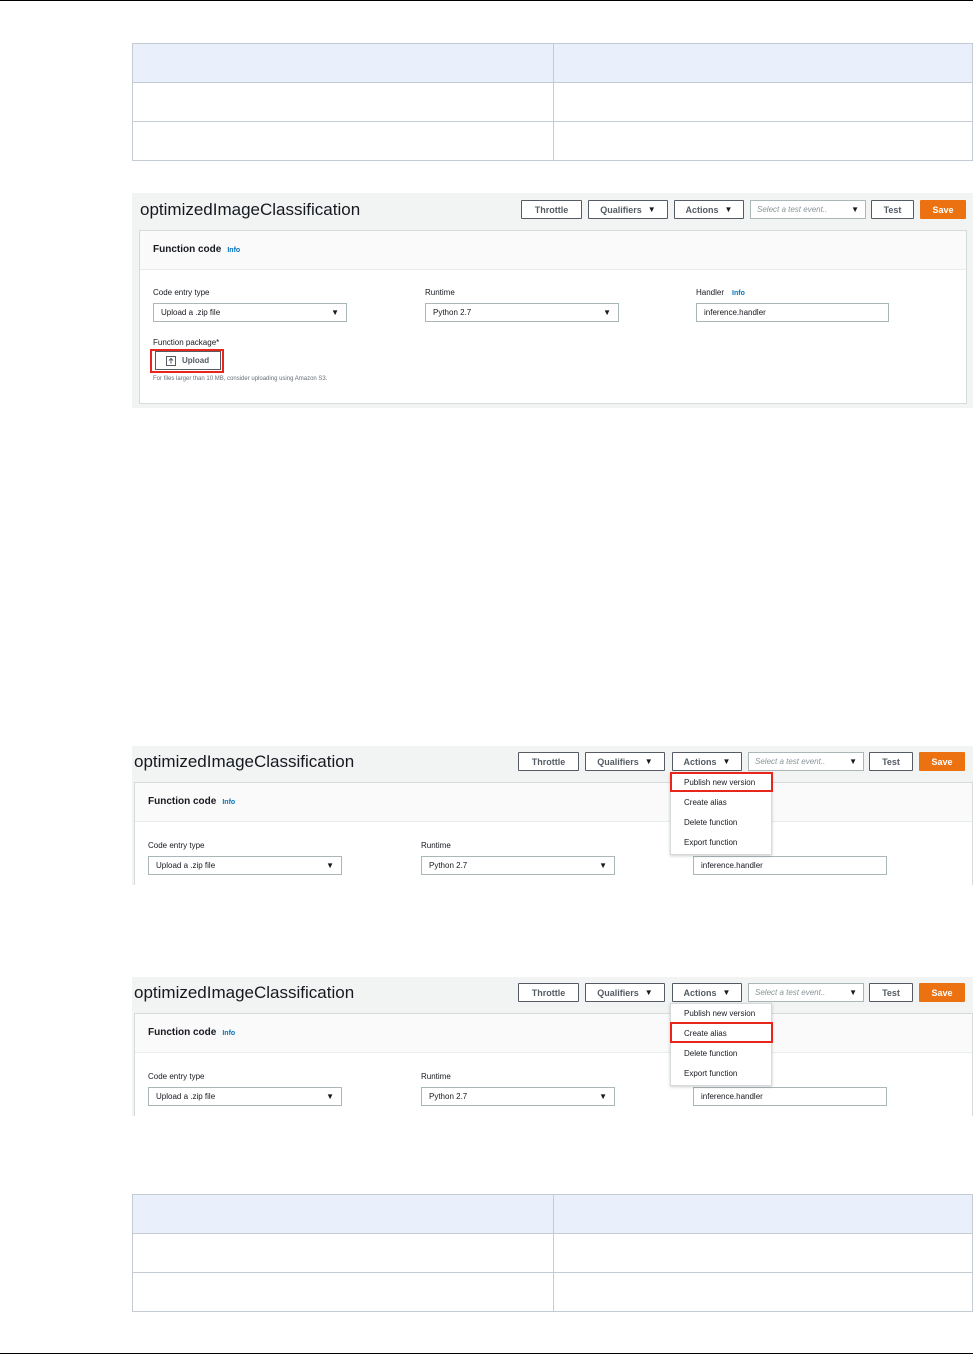 This screenshot has height=1355, width=973. I want to click on top-rule, so click(486, 0).